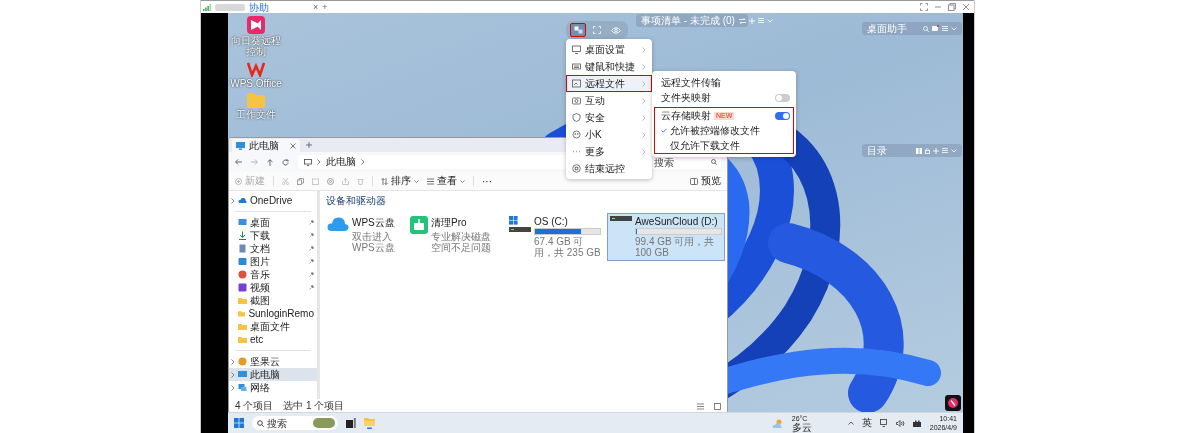 The height and width of the screenshot is (433, 1200). Describe the element at coordinates (717, 406) in the screenshot. I see `tiles-view-icon` at that location.